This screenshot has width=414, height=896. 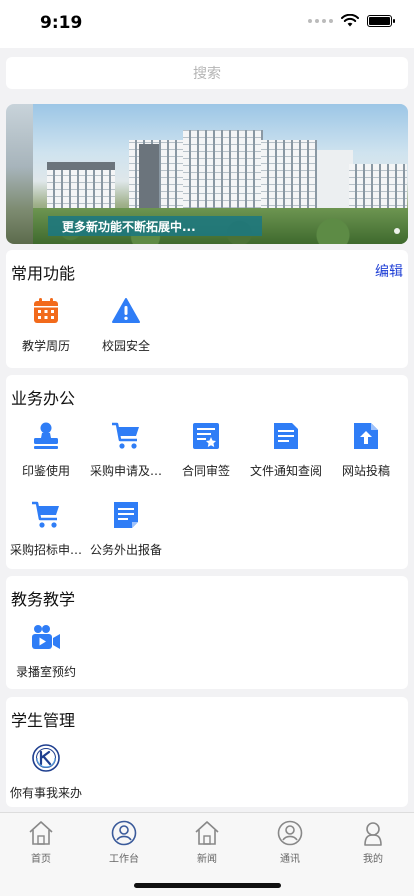 What do you see at coordinates (381, 20) in the screenshot?
I see `battery-icon` at bounding box center [381, 20].